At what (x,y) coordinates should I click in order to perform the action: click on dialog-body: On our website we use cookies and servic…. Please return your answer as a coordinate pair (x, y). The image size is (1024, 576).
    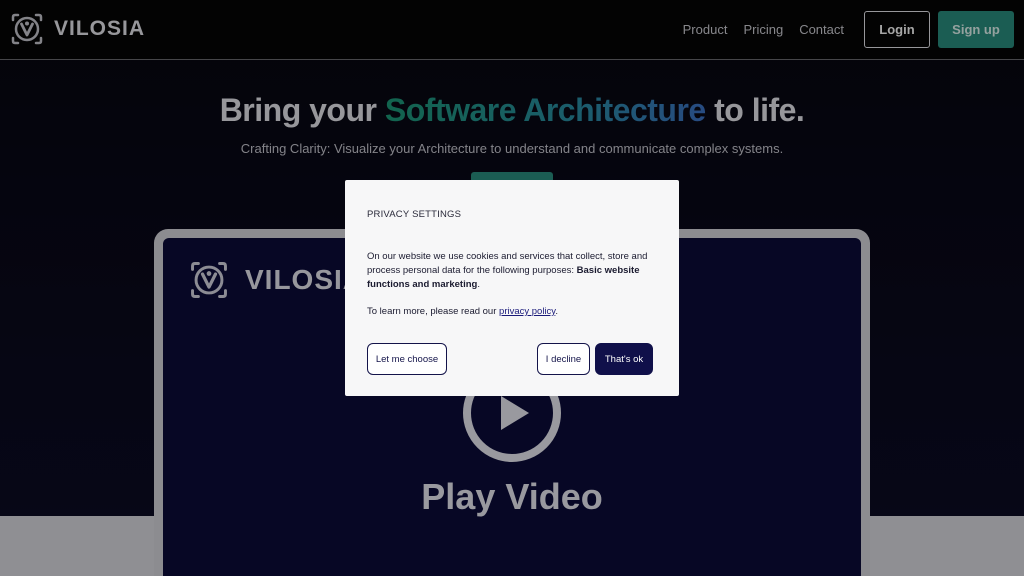
    Looking at the image, I should click on (514, 271).